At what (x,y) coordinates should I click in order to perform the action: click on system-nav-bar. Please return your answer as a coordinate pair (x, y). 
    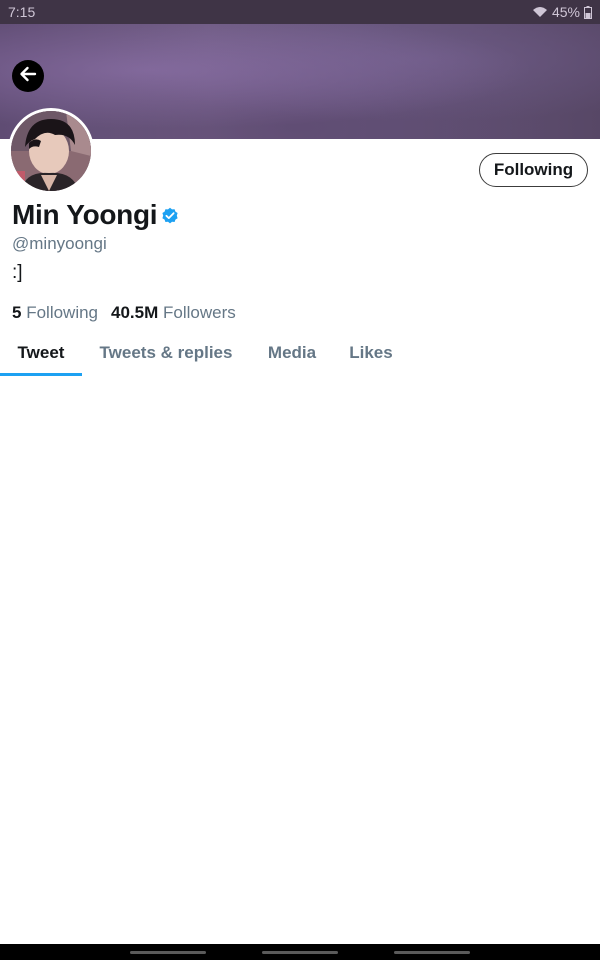
    Looking at the image, I should click on (300, 952).